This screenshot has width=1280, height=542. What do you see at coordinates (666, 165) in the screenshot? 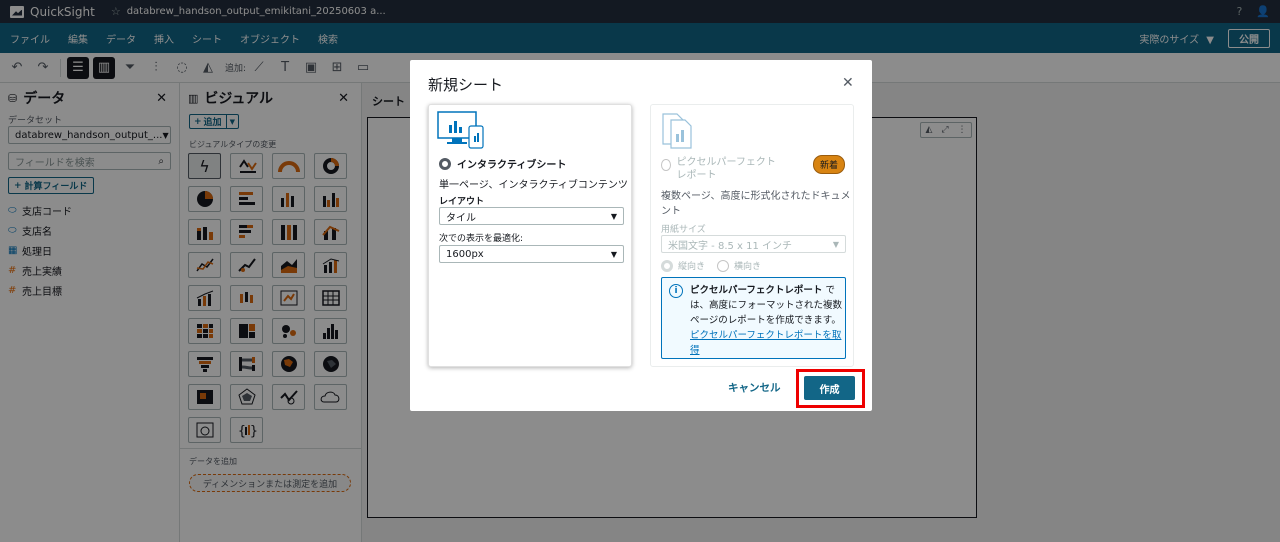
I see `pixel-radio` at bounding box center [666, 165].